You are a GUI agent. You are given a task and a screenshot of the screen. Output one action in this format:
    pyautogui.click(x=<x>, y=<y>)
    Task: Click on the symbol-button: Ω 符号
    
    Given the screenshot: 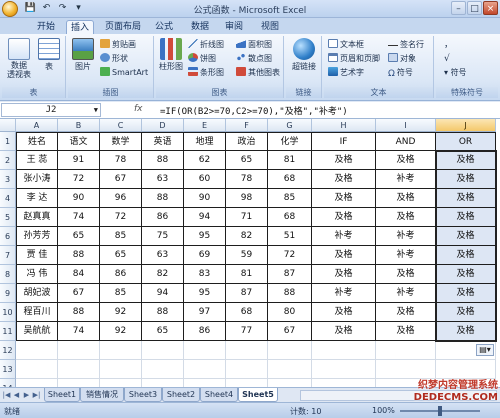 What is the action you would take?
    pyautogui.click(x=400, y=73)
    